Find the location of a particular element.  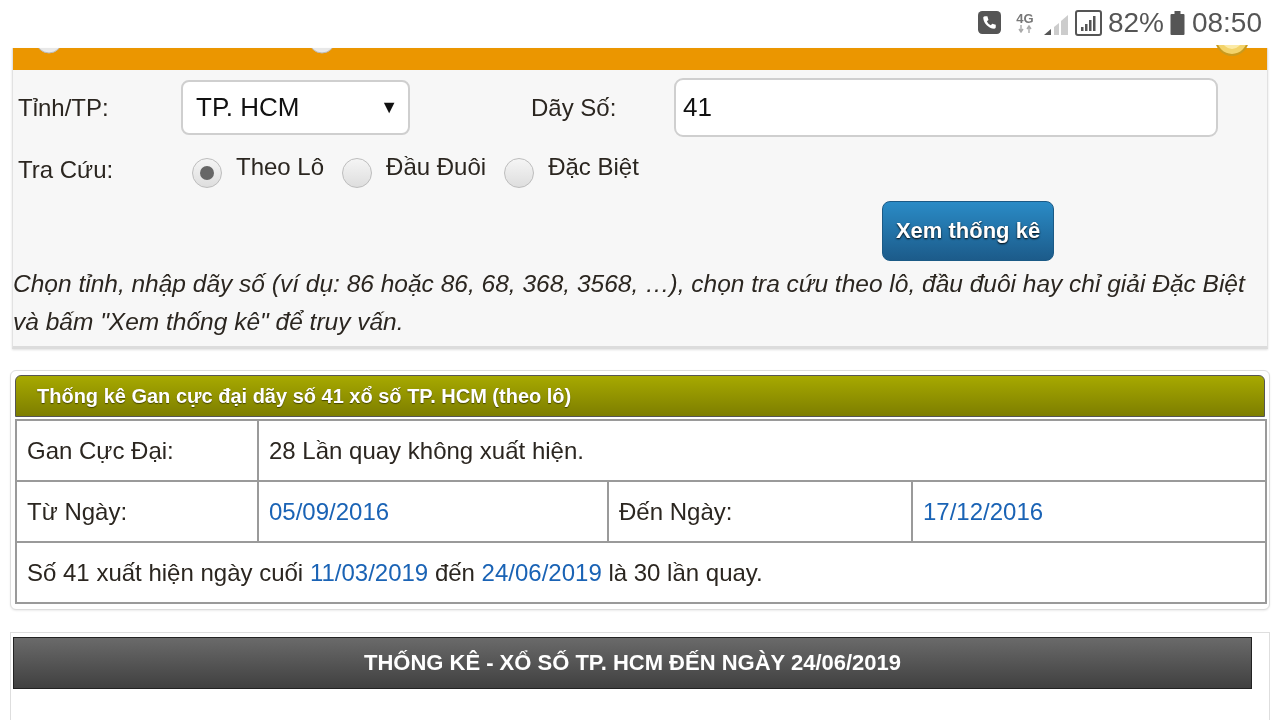

battery-icon is located at coordinates (1177, 22).